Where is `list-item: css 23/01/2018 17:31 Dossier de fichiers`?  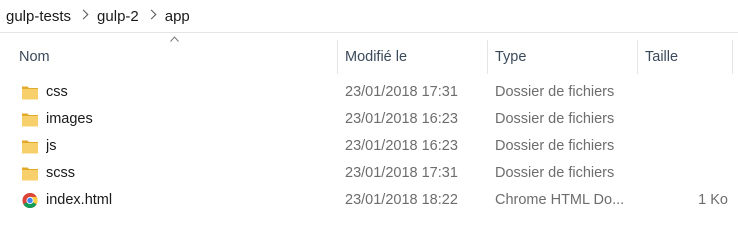
list-item: css 23/01/2018 17:31 Dossier de fichiers is located at coordinates (369, 92).